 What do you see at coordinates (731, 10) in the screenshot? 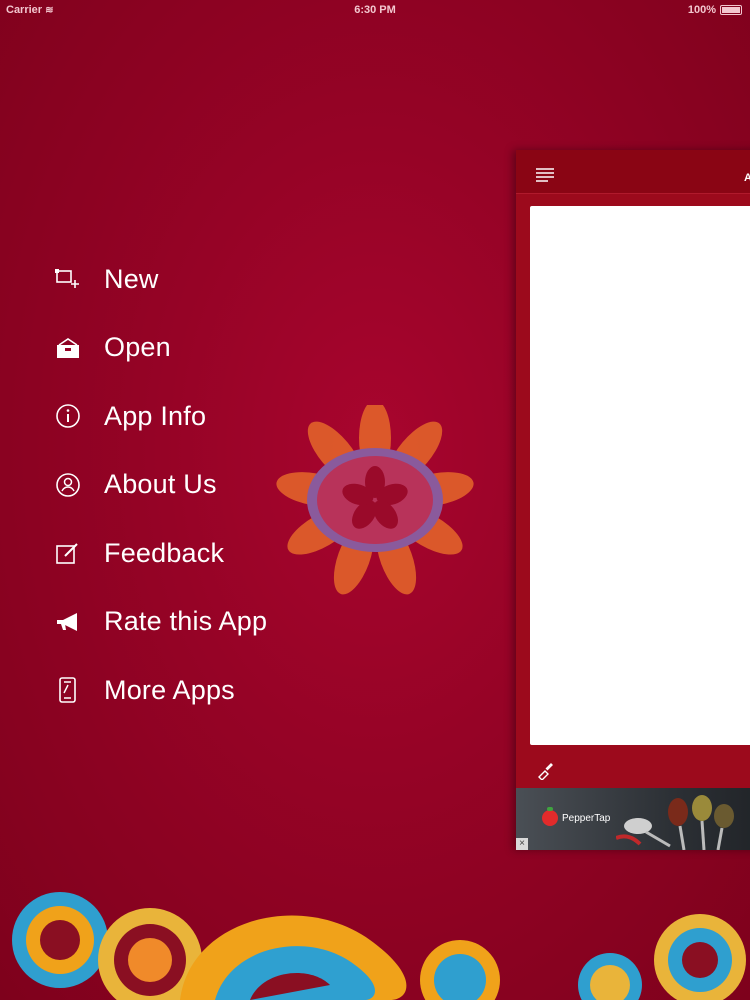
I see `battery-icon` at bounding box center [731, 10].